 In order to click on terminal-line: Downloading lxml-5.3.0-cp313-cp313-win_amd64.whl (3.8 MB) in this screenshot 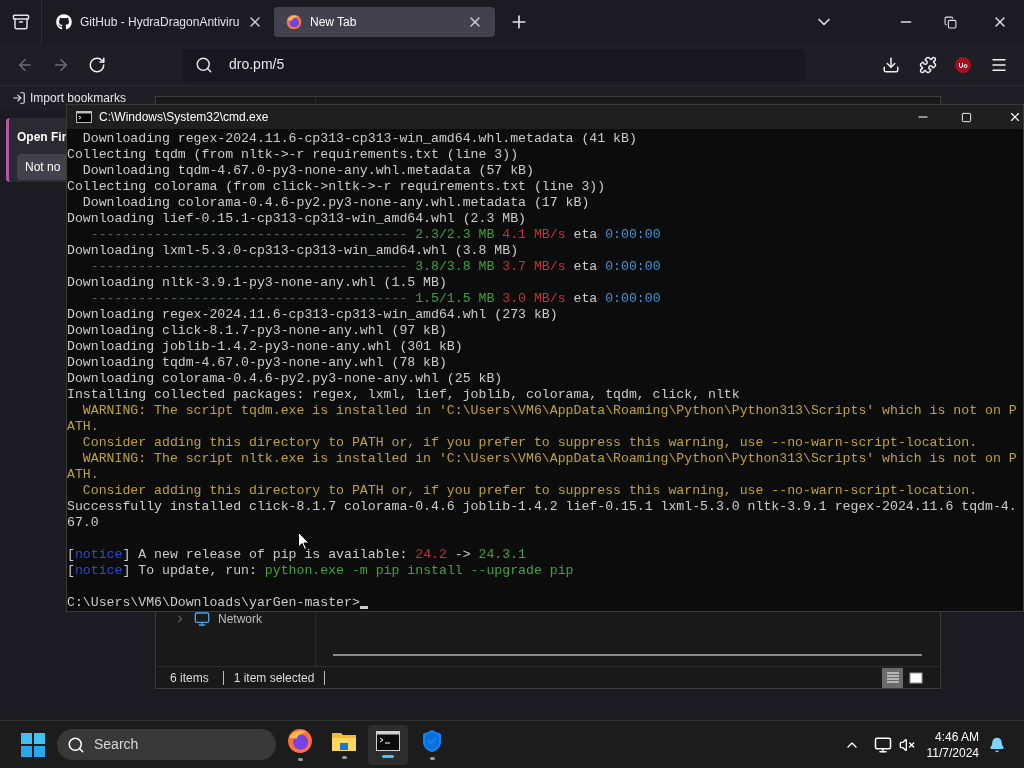, I will do `click(293, 251)`.